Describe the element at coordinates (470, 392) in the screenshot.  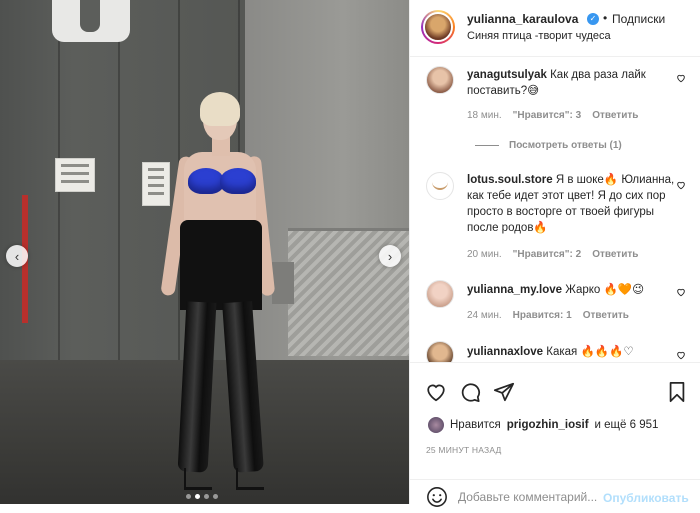
I see `comment-bubble-icon` at that location.